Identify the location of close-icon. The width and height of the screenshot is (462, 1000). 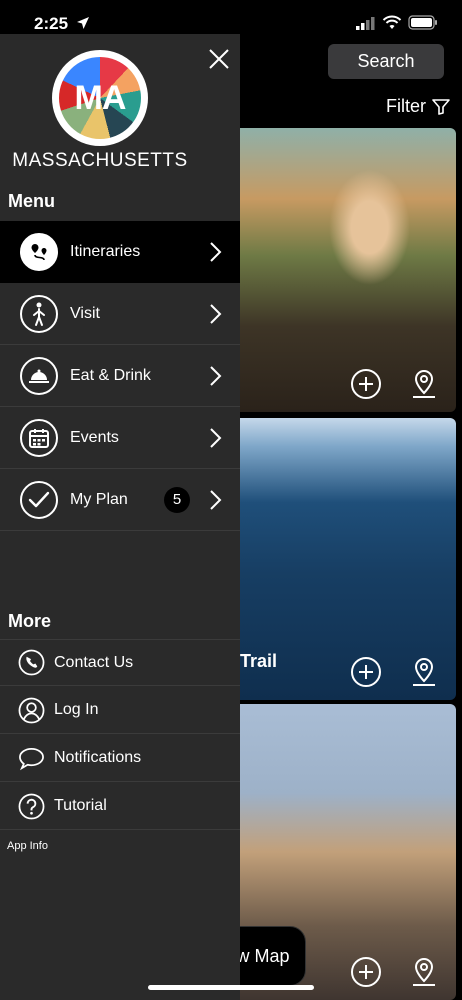
(219, 59).